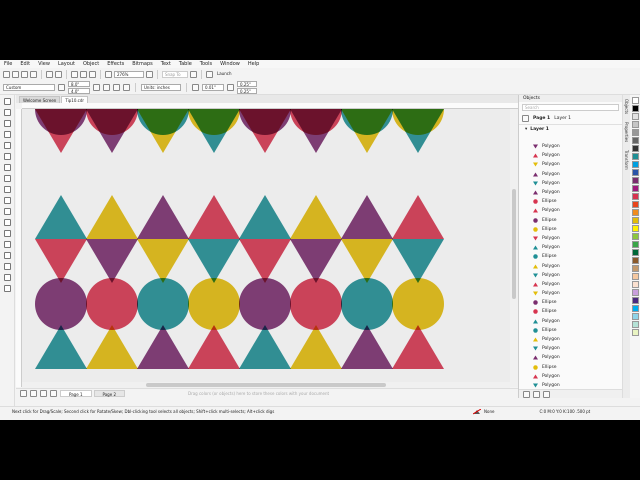 The image size is (640, 480). Describe the element at coordinates (74, 74) in the screenshot. I see `import-icon` at that location.